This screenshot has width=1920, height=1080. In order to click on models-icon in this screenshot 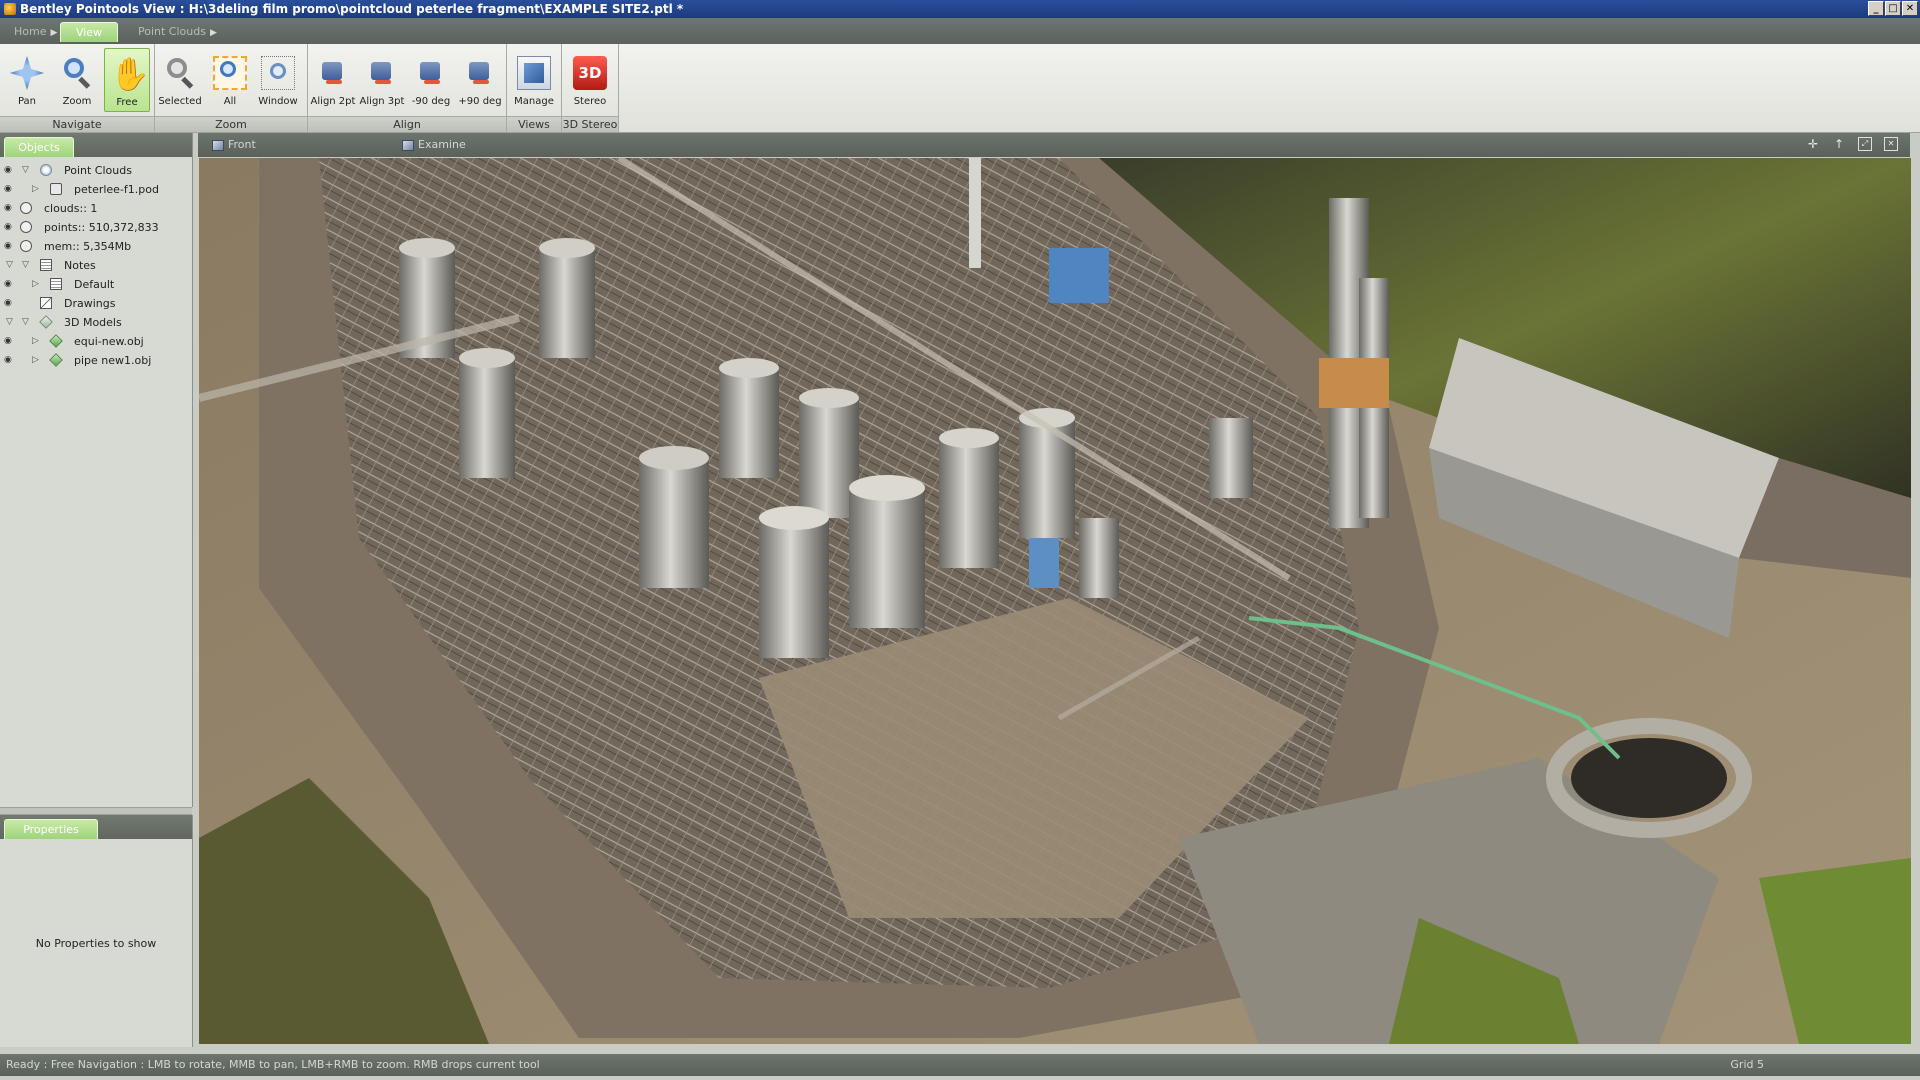, I will do `click(46, 322)`.